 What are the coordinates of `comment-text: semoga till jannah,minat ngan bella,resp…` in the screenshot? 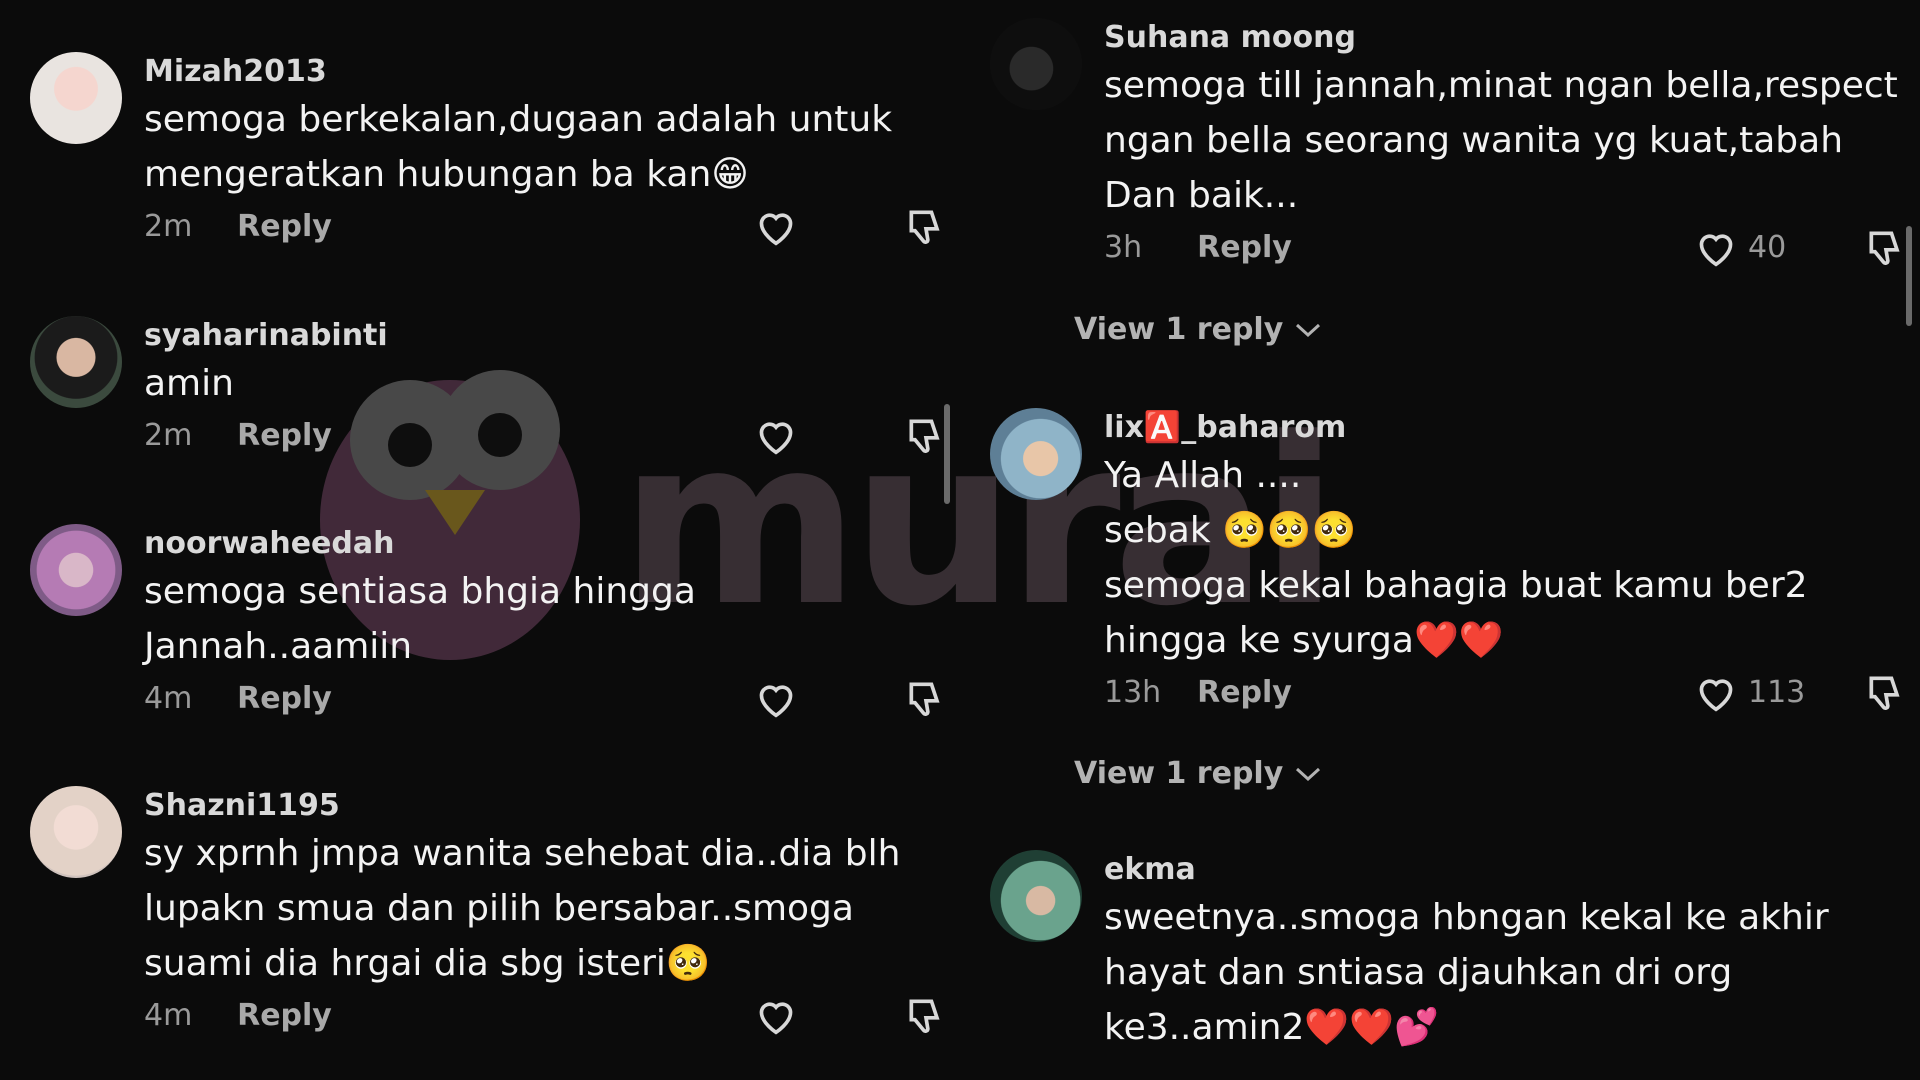 It's located at (1501, 140).